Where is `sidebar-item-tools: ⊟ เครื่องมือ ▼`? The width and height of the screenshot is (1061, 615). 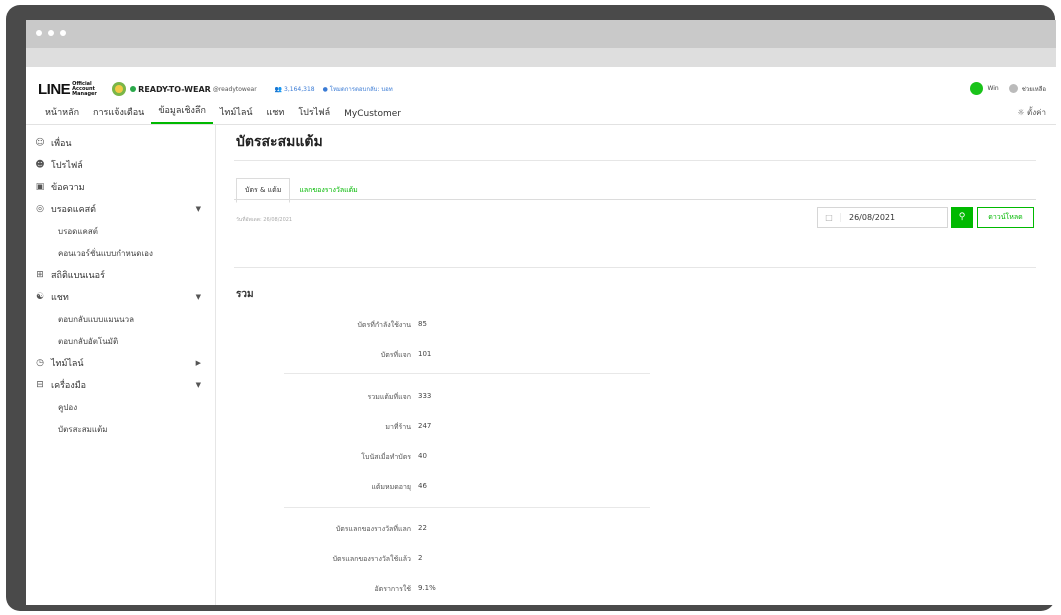
sidebar-item-tools: ⊟ เครื่องมือ ▼ is located at coordinates (120, 385).